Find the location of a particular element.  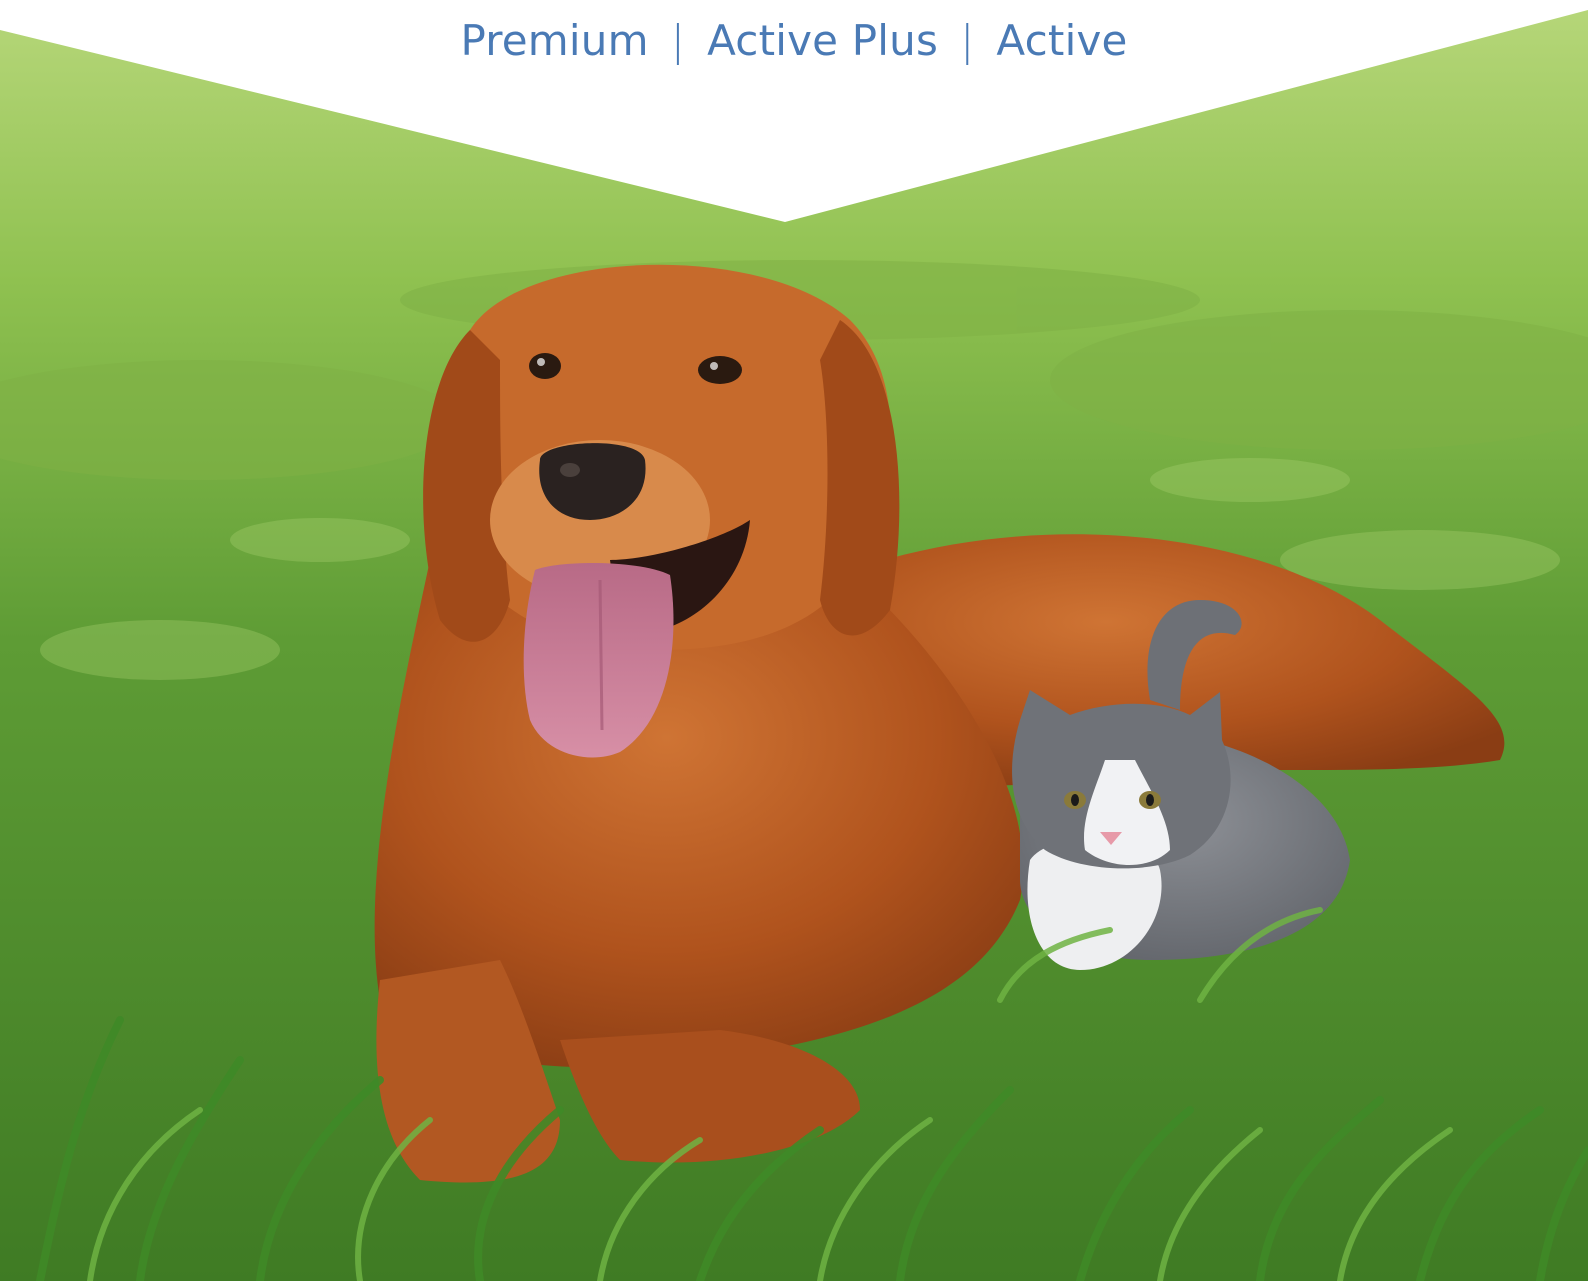

plan-link-premium: Premium is located at coordinates (554, 40).